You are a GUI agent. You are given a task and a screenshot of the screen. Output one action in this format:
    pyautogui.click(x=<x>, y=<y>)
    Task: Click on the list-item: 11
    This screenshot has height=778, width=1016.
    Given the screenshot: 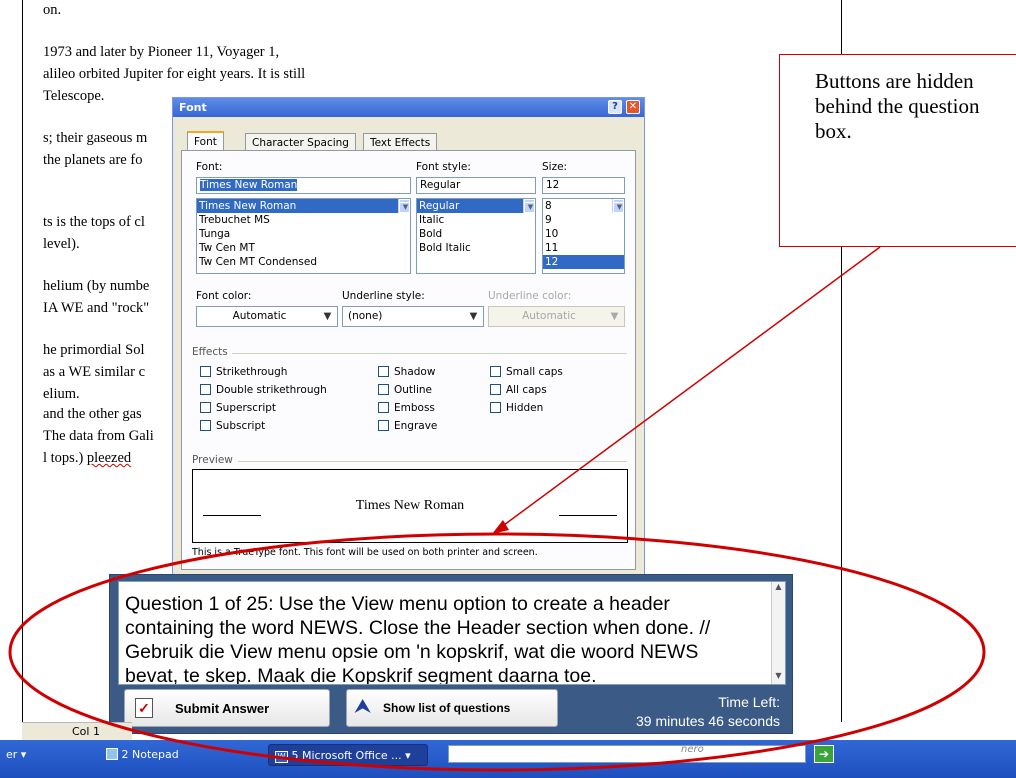 What is the action you would take?
    pyautogui.click(x=583, y=248)
    